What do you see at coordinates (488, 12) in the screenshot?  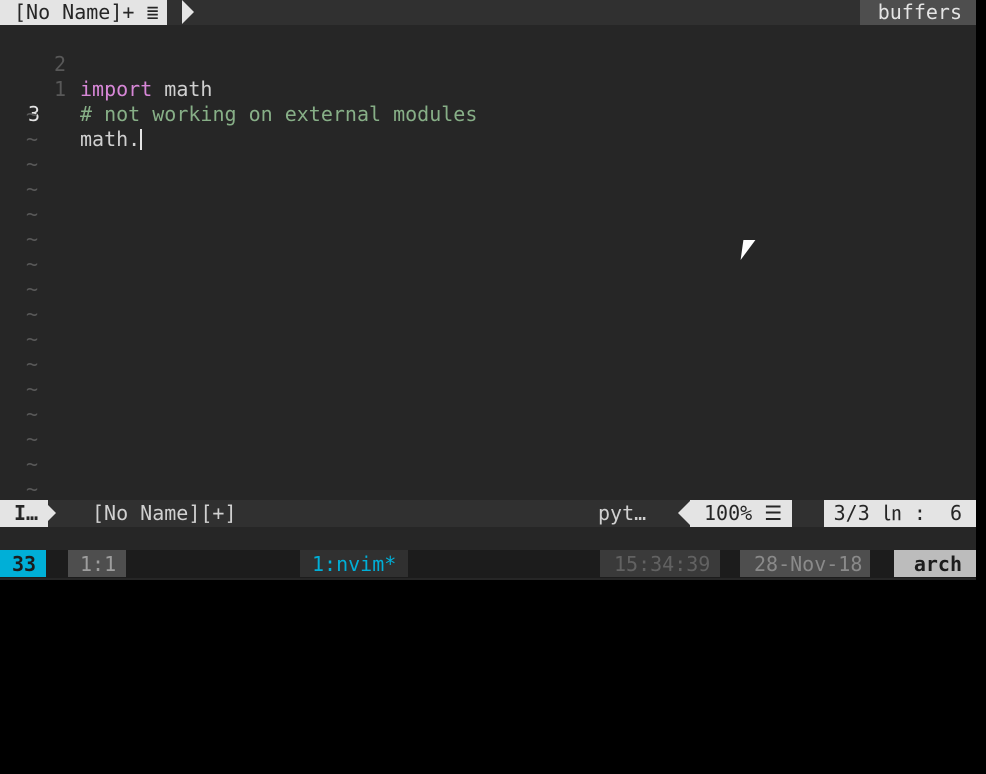 I see `tabline: [No Name]+ ≣ buffers` at bounding box center [488, 12].